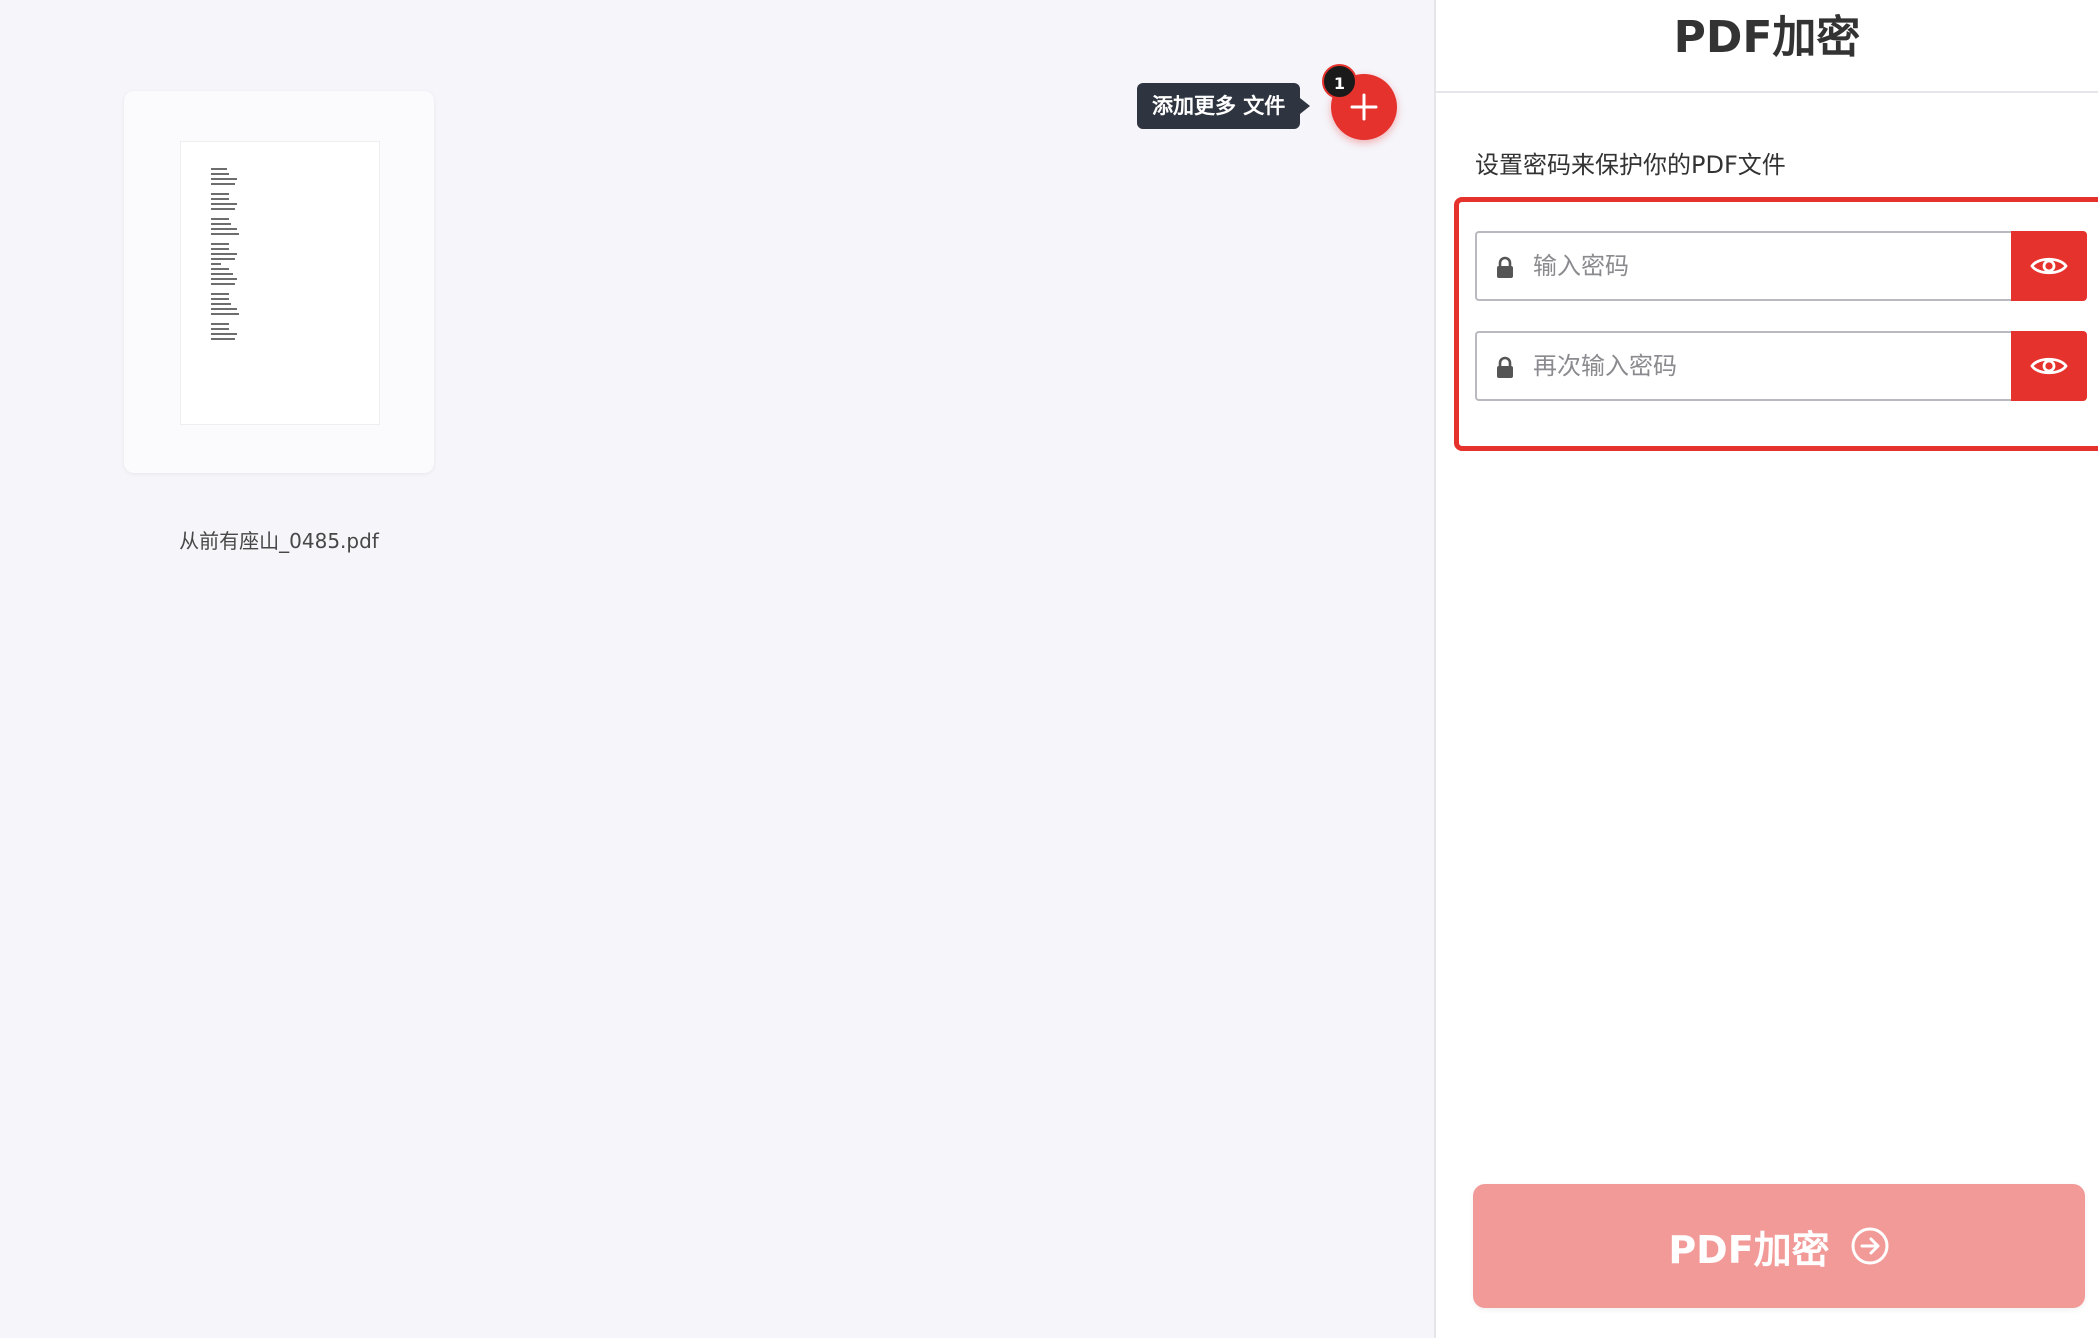  I want to click on encrypt-pdf-button: PDF加密, so click(1779, 1246).